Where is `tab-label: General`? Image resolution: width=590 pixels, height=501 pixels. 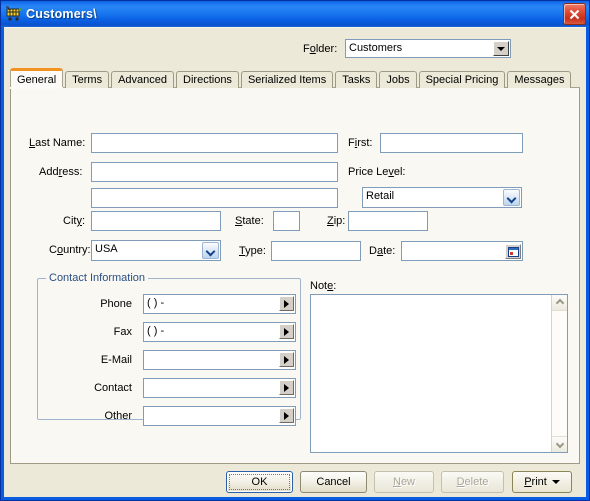
tab-label: General is located at coordinates (37, 79).